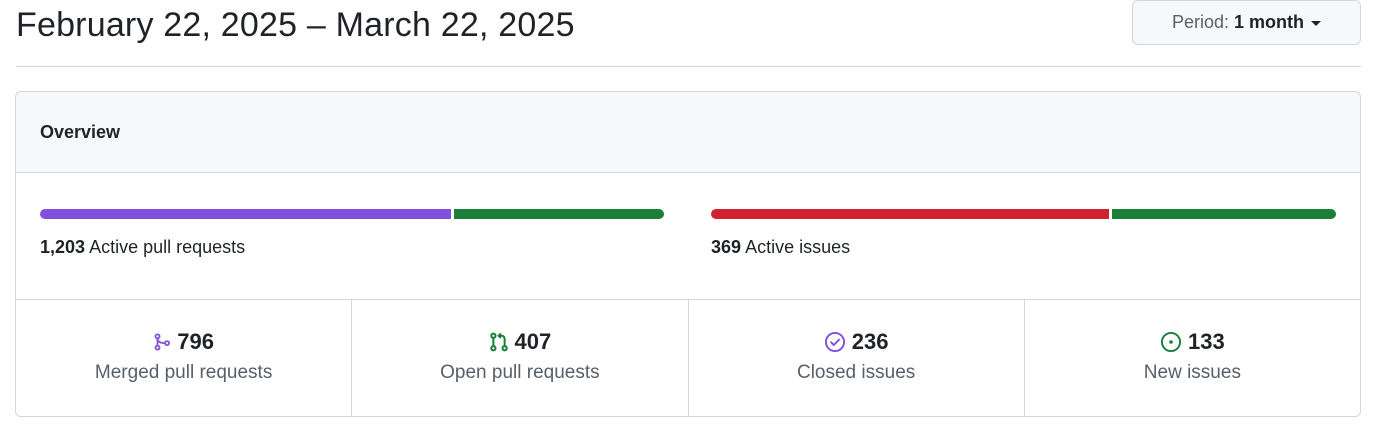  What do you see at coordinates (798, 247) in the screenshot?
I see `active-issues-label: Active issues` at bounding box center [798, 247].